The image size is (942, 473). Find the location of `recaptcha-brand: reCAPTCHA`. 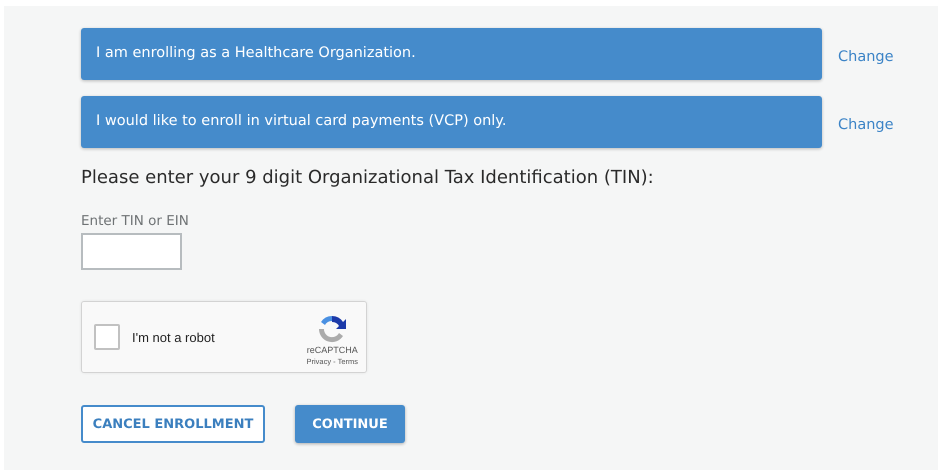

recaptcha-brand: reCAPTCHA is located at coordinates (332, 350).